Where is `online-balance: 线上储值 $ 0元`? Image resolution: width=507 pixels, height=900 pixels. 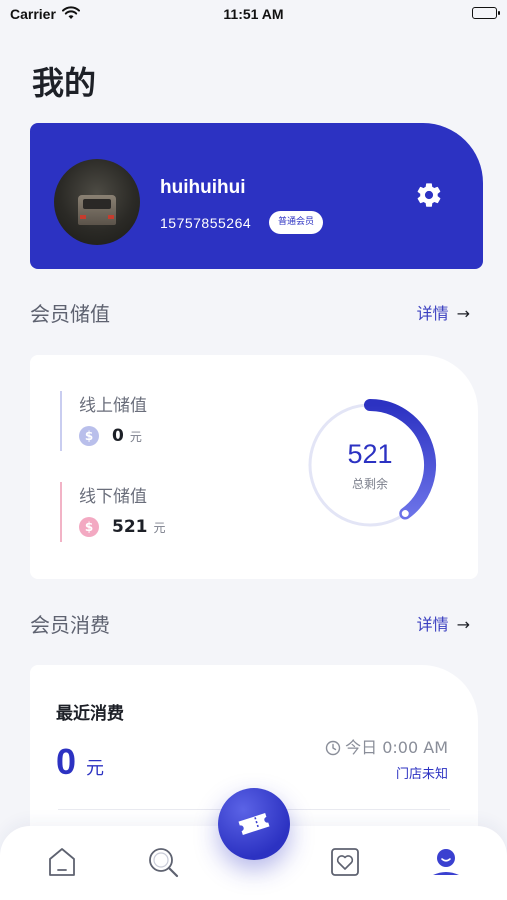
online-balance: 线上储值 $ 0元 is located at coordinates (130, 421).